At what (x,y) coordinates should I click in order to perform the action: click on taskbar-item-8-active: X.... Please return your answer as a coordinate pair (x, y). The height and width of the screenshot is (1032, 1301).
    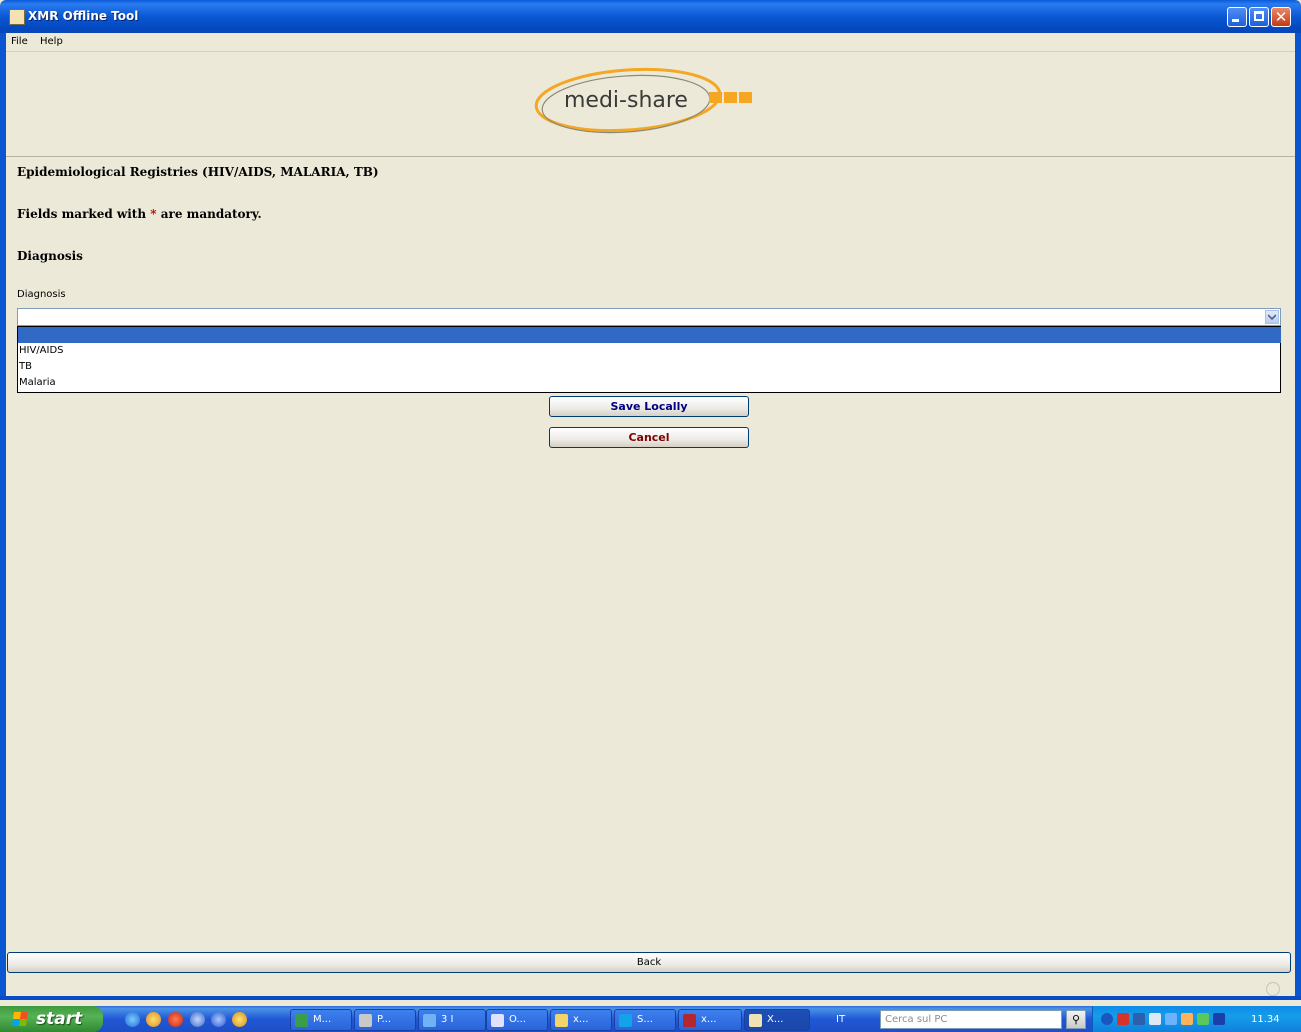
    Looking at the image, I should click on (777, 1020).